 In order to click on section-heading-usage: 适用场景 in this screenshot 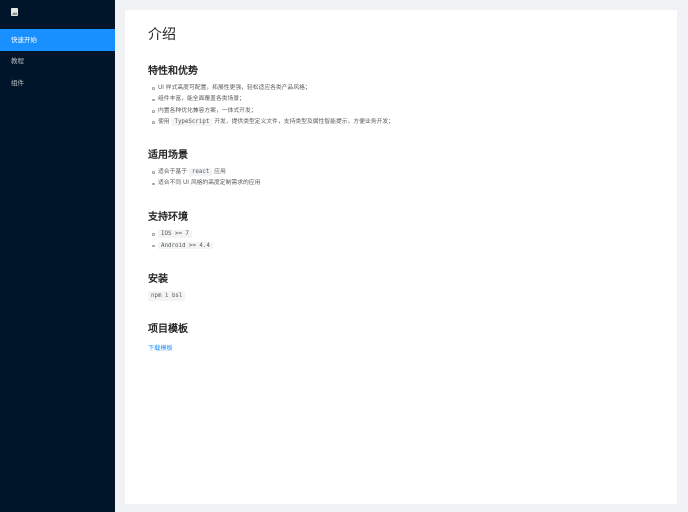, I will do `click(168, 155)`.